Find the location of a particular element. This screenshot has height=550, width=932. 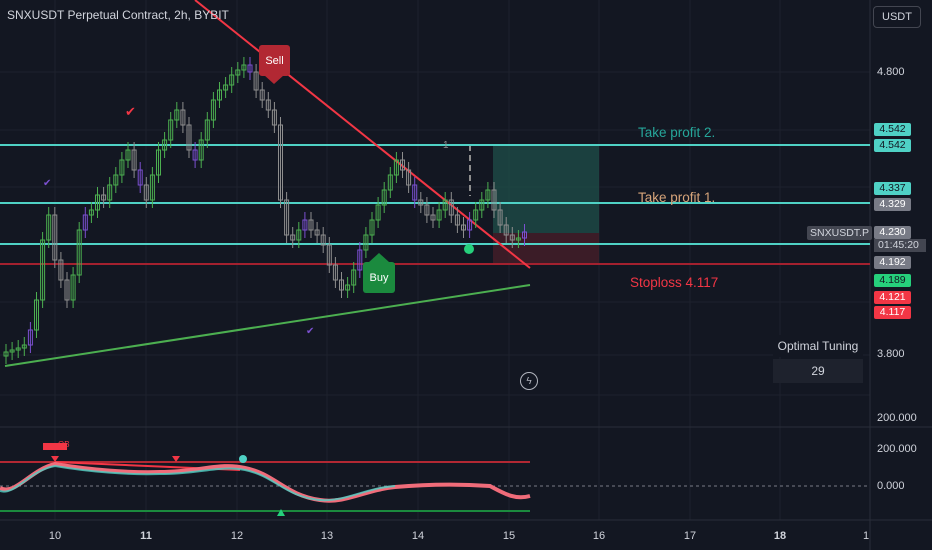

time-label-11: 11 is located at coordinates (146, 536).